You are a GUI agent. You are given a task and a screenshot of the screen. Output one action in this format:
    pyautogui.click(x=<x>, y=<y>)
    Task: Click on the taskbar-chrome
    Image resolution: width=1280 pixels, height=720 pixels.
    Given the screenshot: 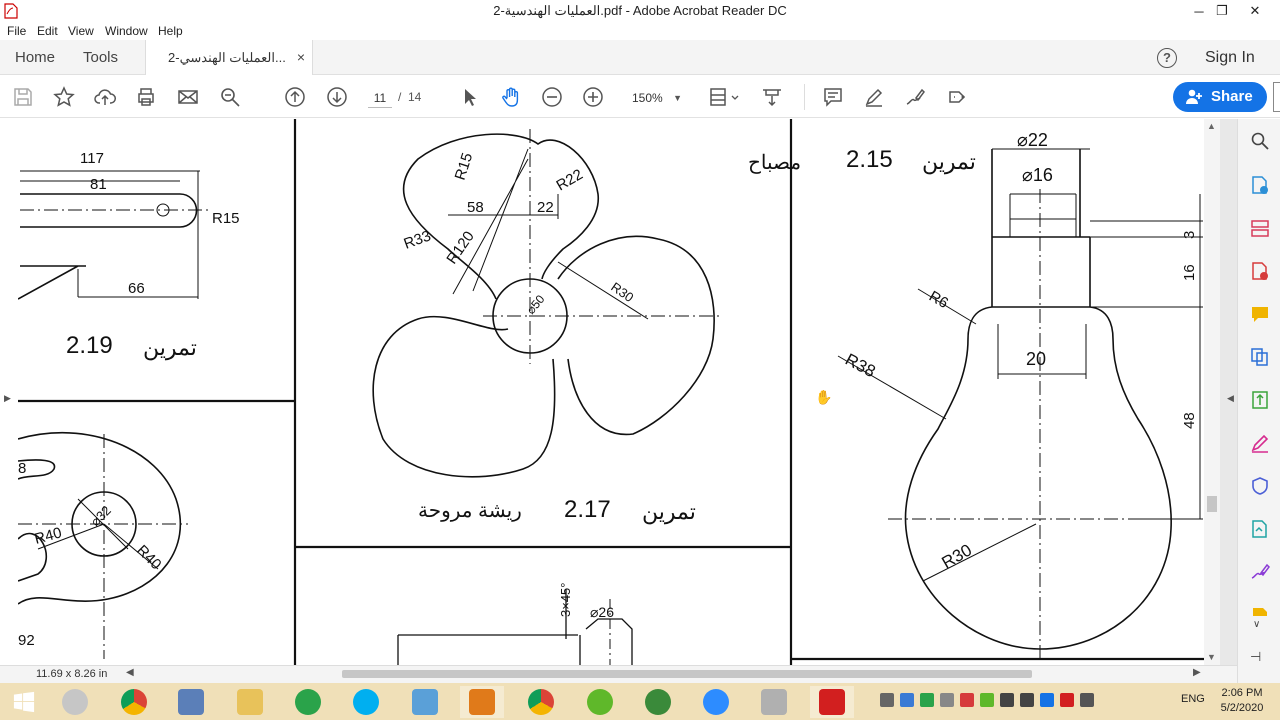 What is the action you would take?
    pyautogui.click(x=134, y=702)
    